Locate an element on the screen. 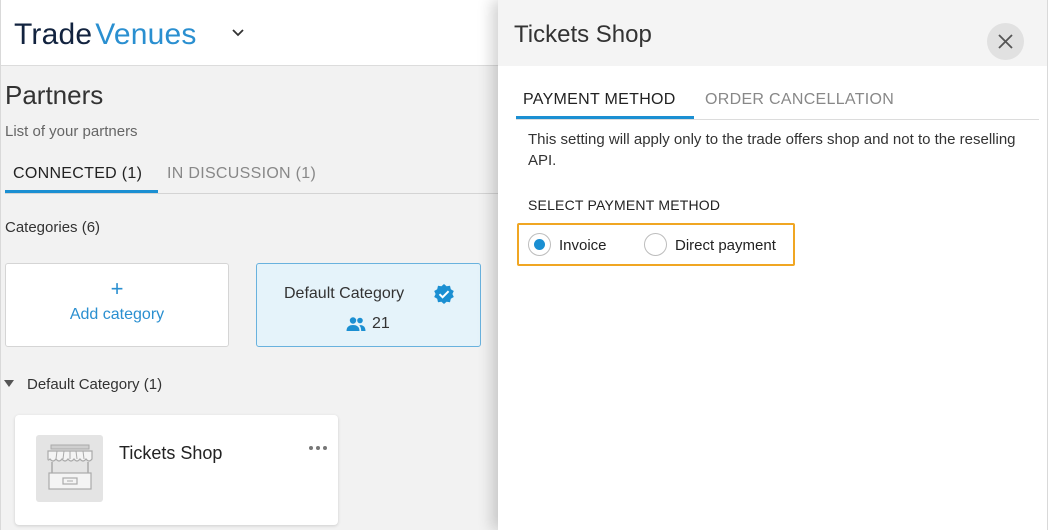 This screenshot has width=1048, height=530. category-group-label: Default Category (1) is located at coordinates (94, 384).